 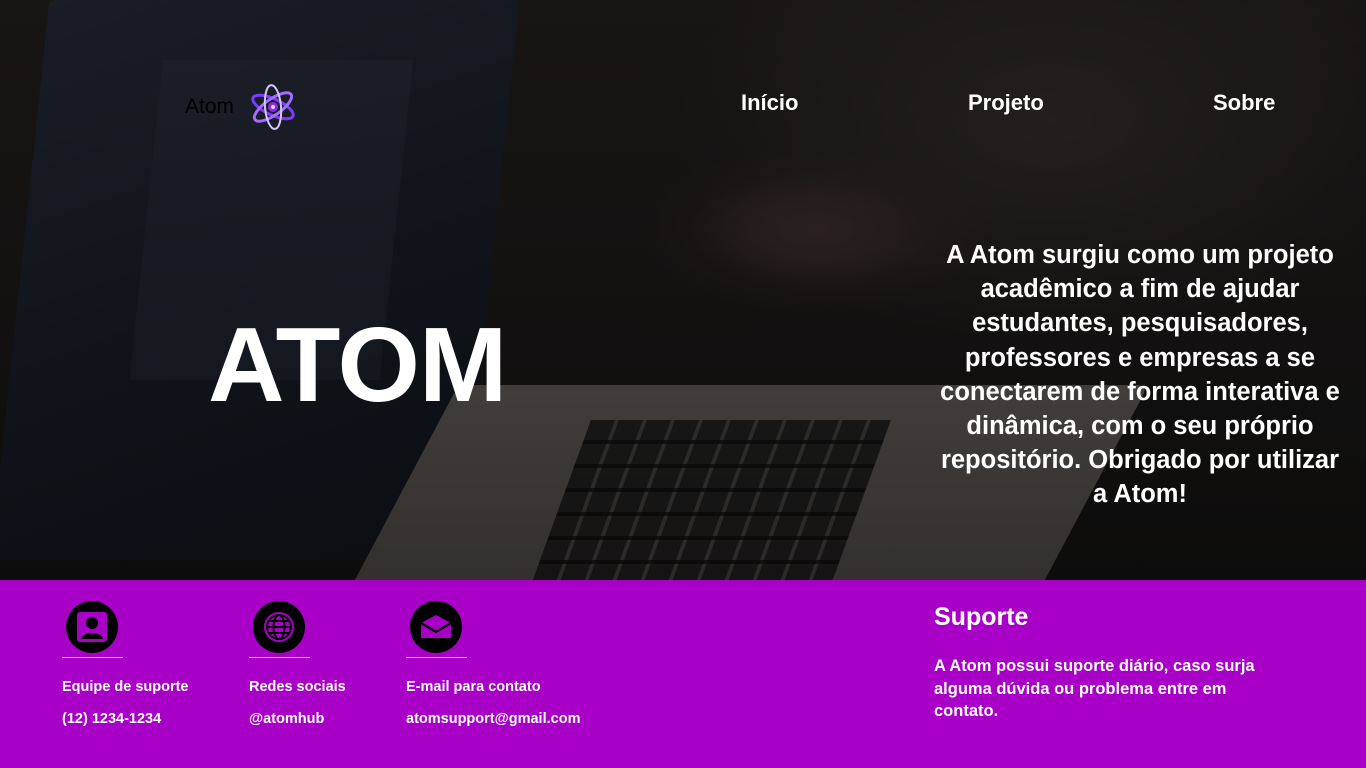 I want to click on main-nav: Início Projeto Sobre, so click(x=683, y=105).